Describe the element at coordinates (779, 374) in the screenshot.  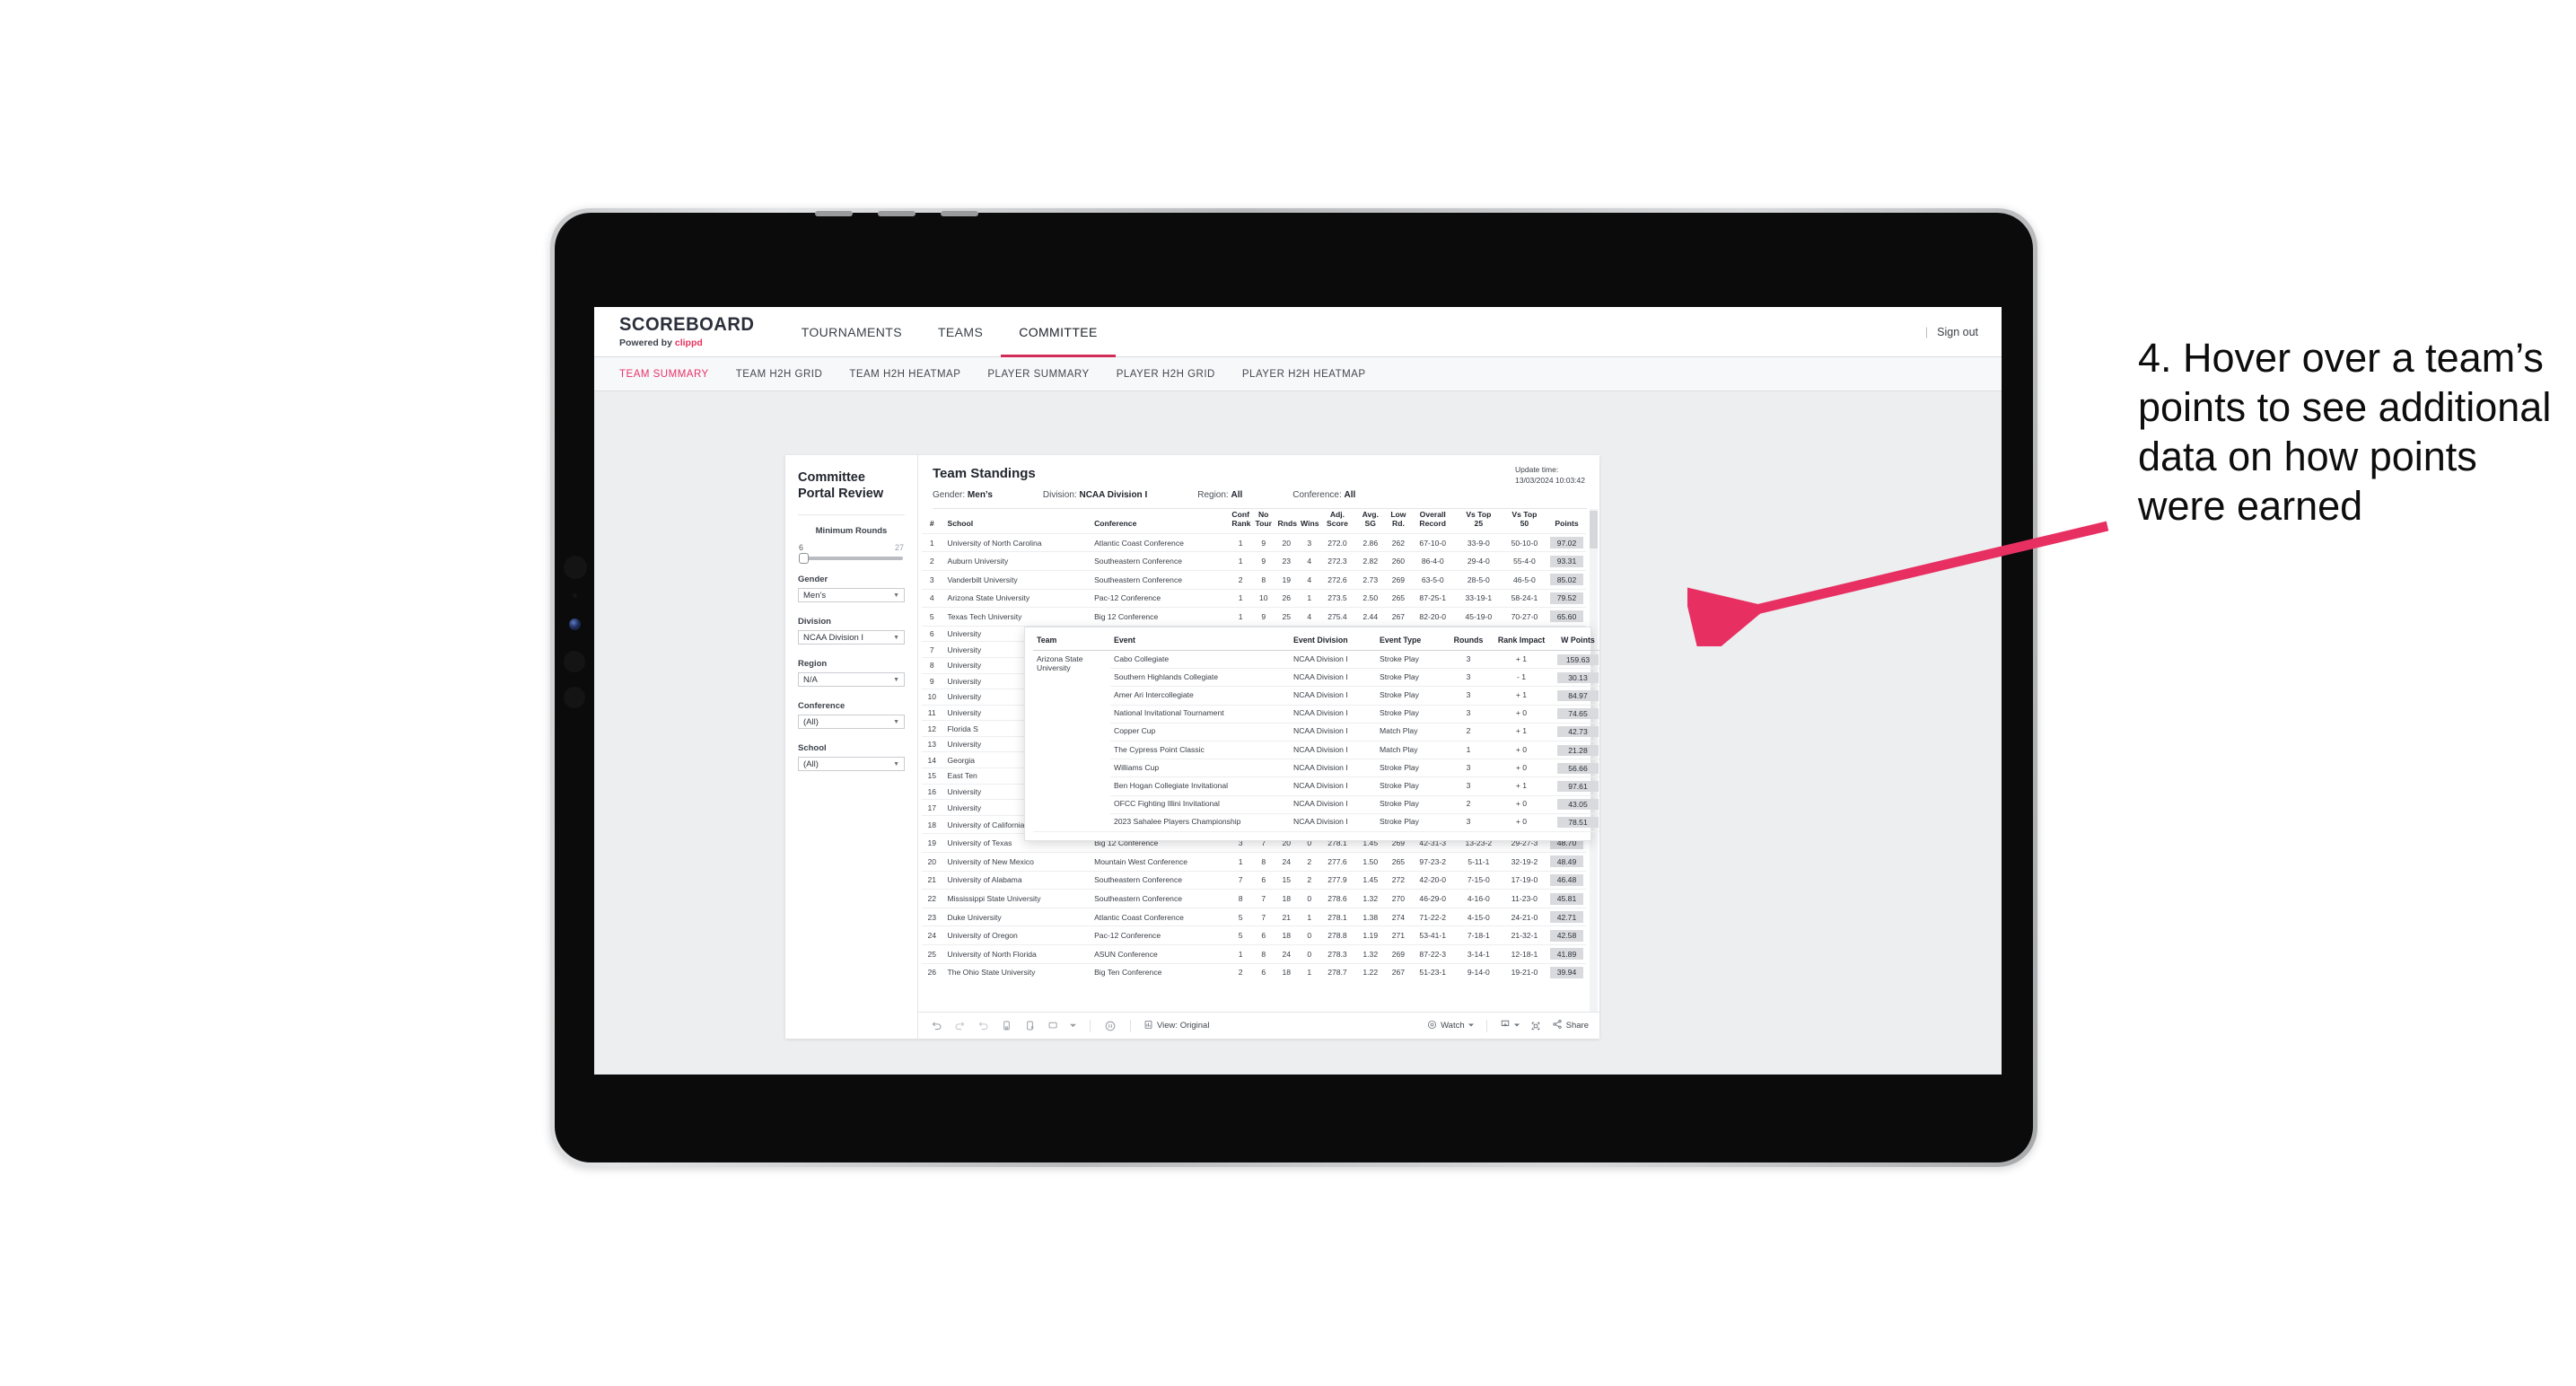
I see `sub-tab-team-h2h-grid: TEAM H2H GRID` at that location.